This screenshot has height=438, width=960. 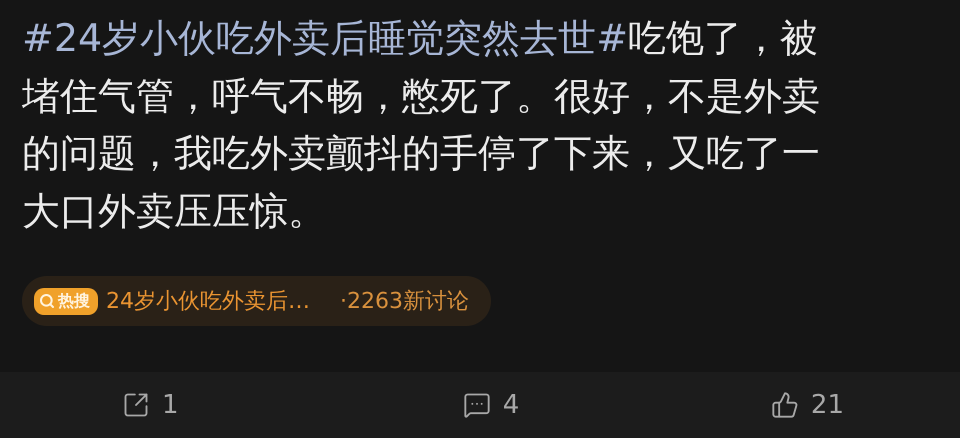 What do you see at coordinates (136, 405) in the screenshot?
I see `share-icon` at bounding box center [136, 405].